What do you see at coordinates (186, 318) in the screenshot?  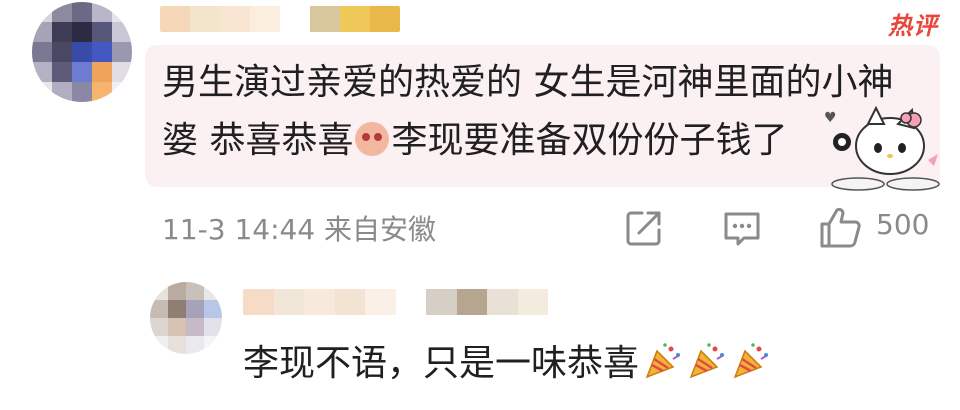 I see `reply-avatar` at bounding box center [186, 318].